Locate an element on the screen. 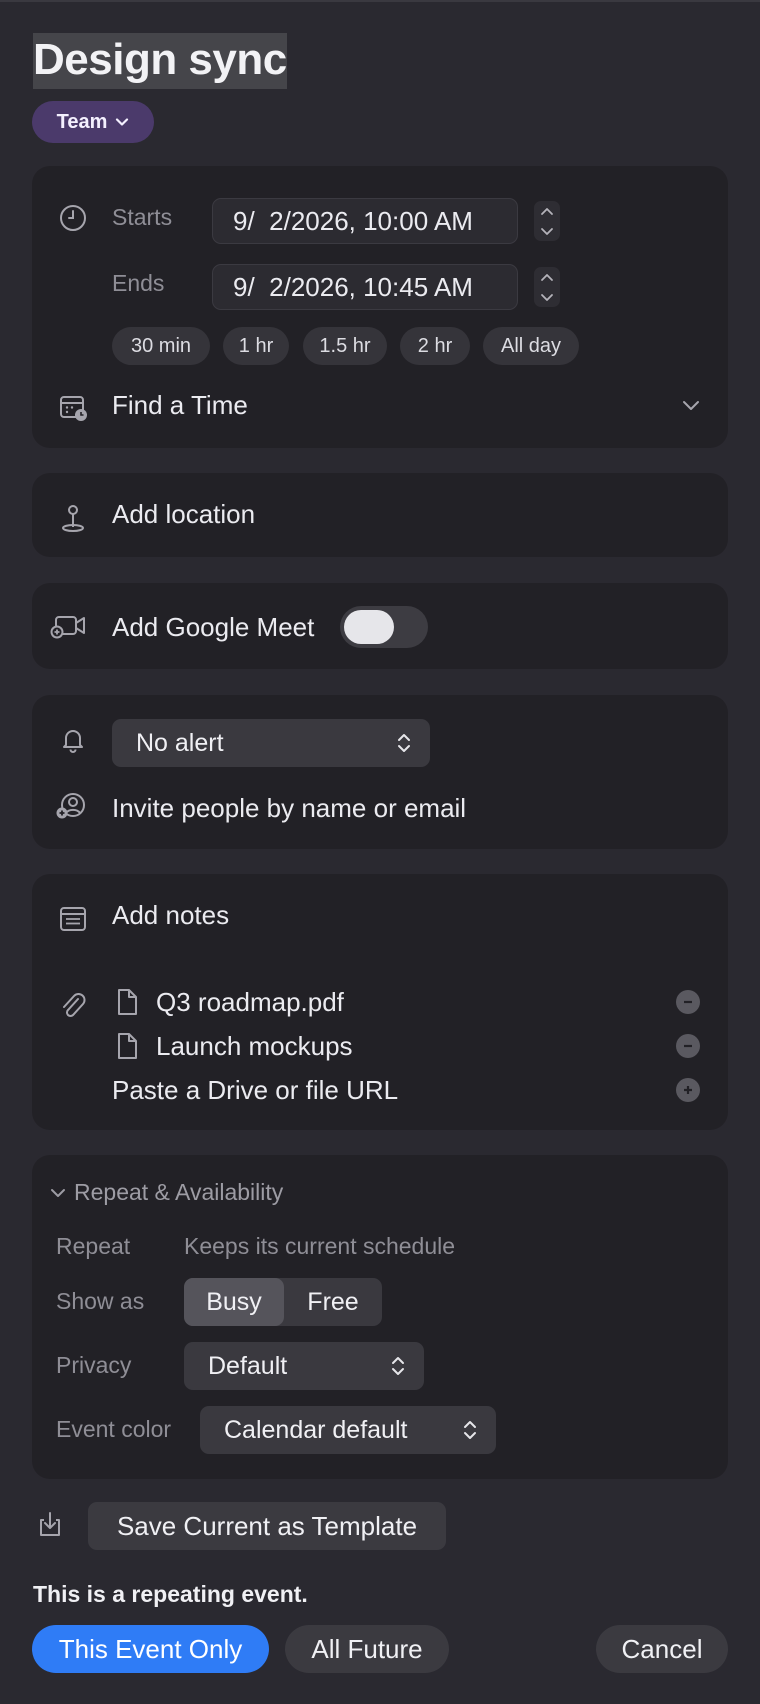 This screenshot has width=760, height=1704. duration-chip-1-5-hr: 1.5 hr is located at coordinates (345, 346).